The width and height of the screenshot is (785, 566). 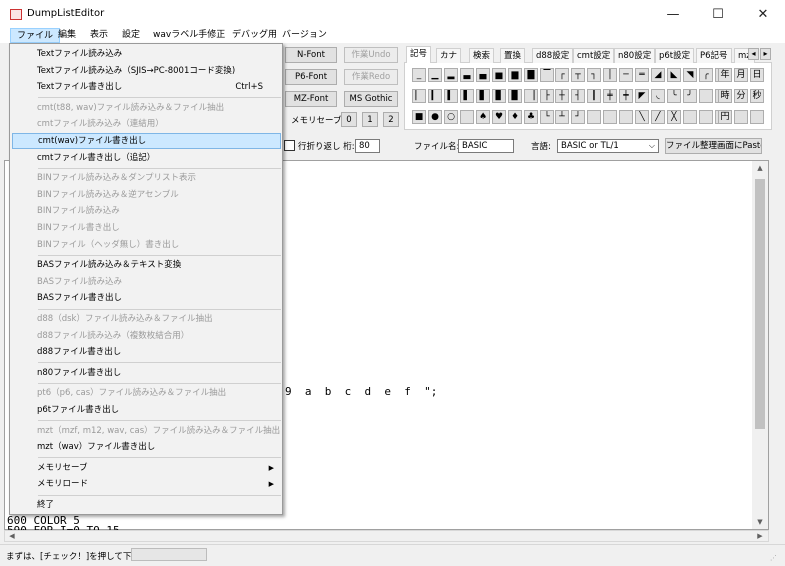 What do you see at coordinates (760, 168) in the screenshot?
I see `scroll-up-icon: ▲` at bounding box center [760, 168].